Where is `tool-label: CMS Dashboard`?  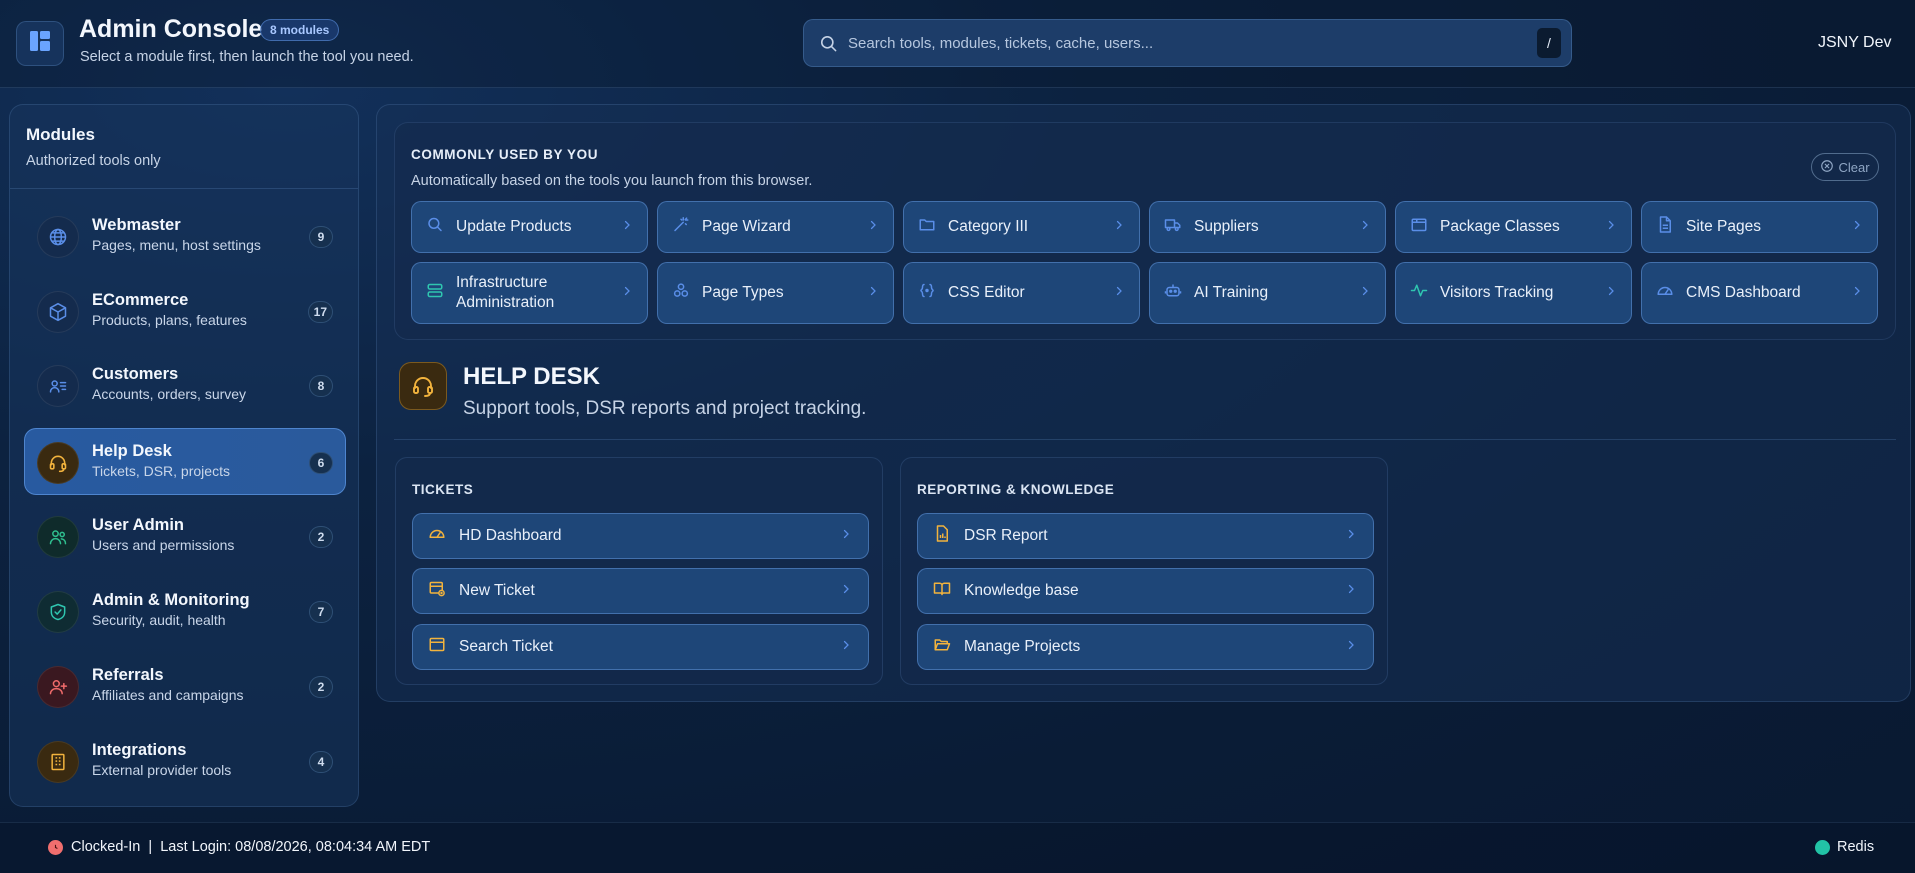
tool-label: CMS Dashboard is located at coordinates (1743, 292).